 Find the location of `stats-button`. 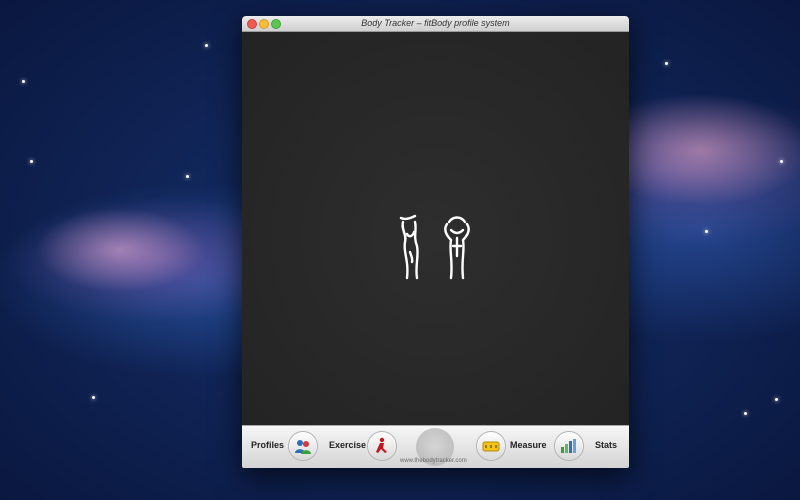

stats-button is located at coordinates (569, 446).